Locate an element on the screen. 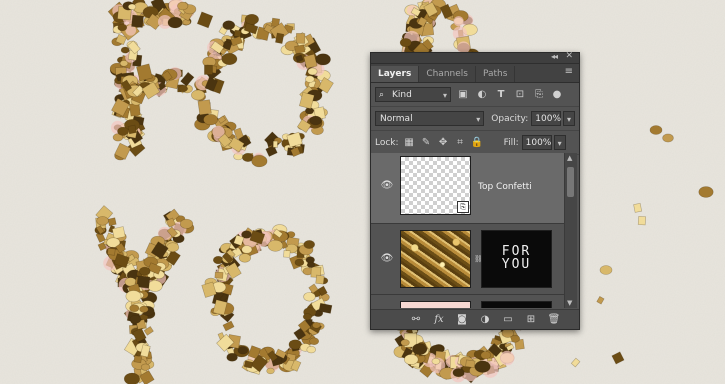  new-group-icon: ▭ is located at coordinates (508, 320).